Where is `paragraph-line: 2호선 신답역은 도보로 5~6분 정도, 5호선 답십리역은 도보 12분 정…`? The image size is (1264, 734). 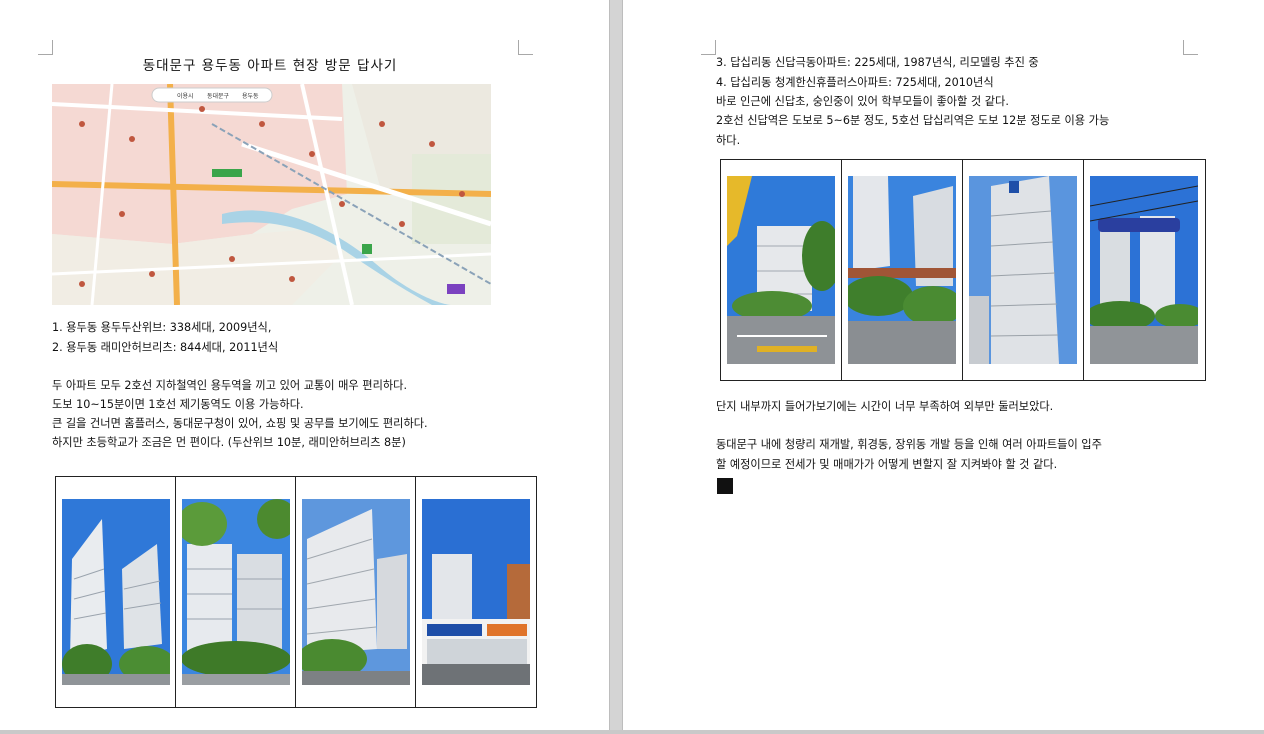 paragraph-line: 2호선 신답역은 도보로 5~6분 정도, 5호선 답십리역은 도보 12분 정… is located at coordinates (913, 120).